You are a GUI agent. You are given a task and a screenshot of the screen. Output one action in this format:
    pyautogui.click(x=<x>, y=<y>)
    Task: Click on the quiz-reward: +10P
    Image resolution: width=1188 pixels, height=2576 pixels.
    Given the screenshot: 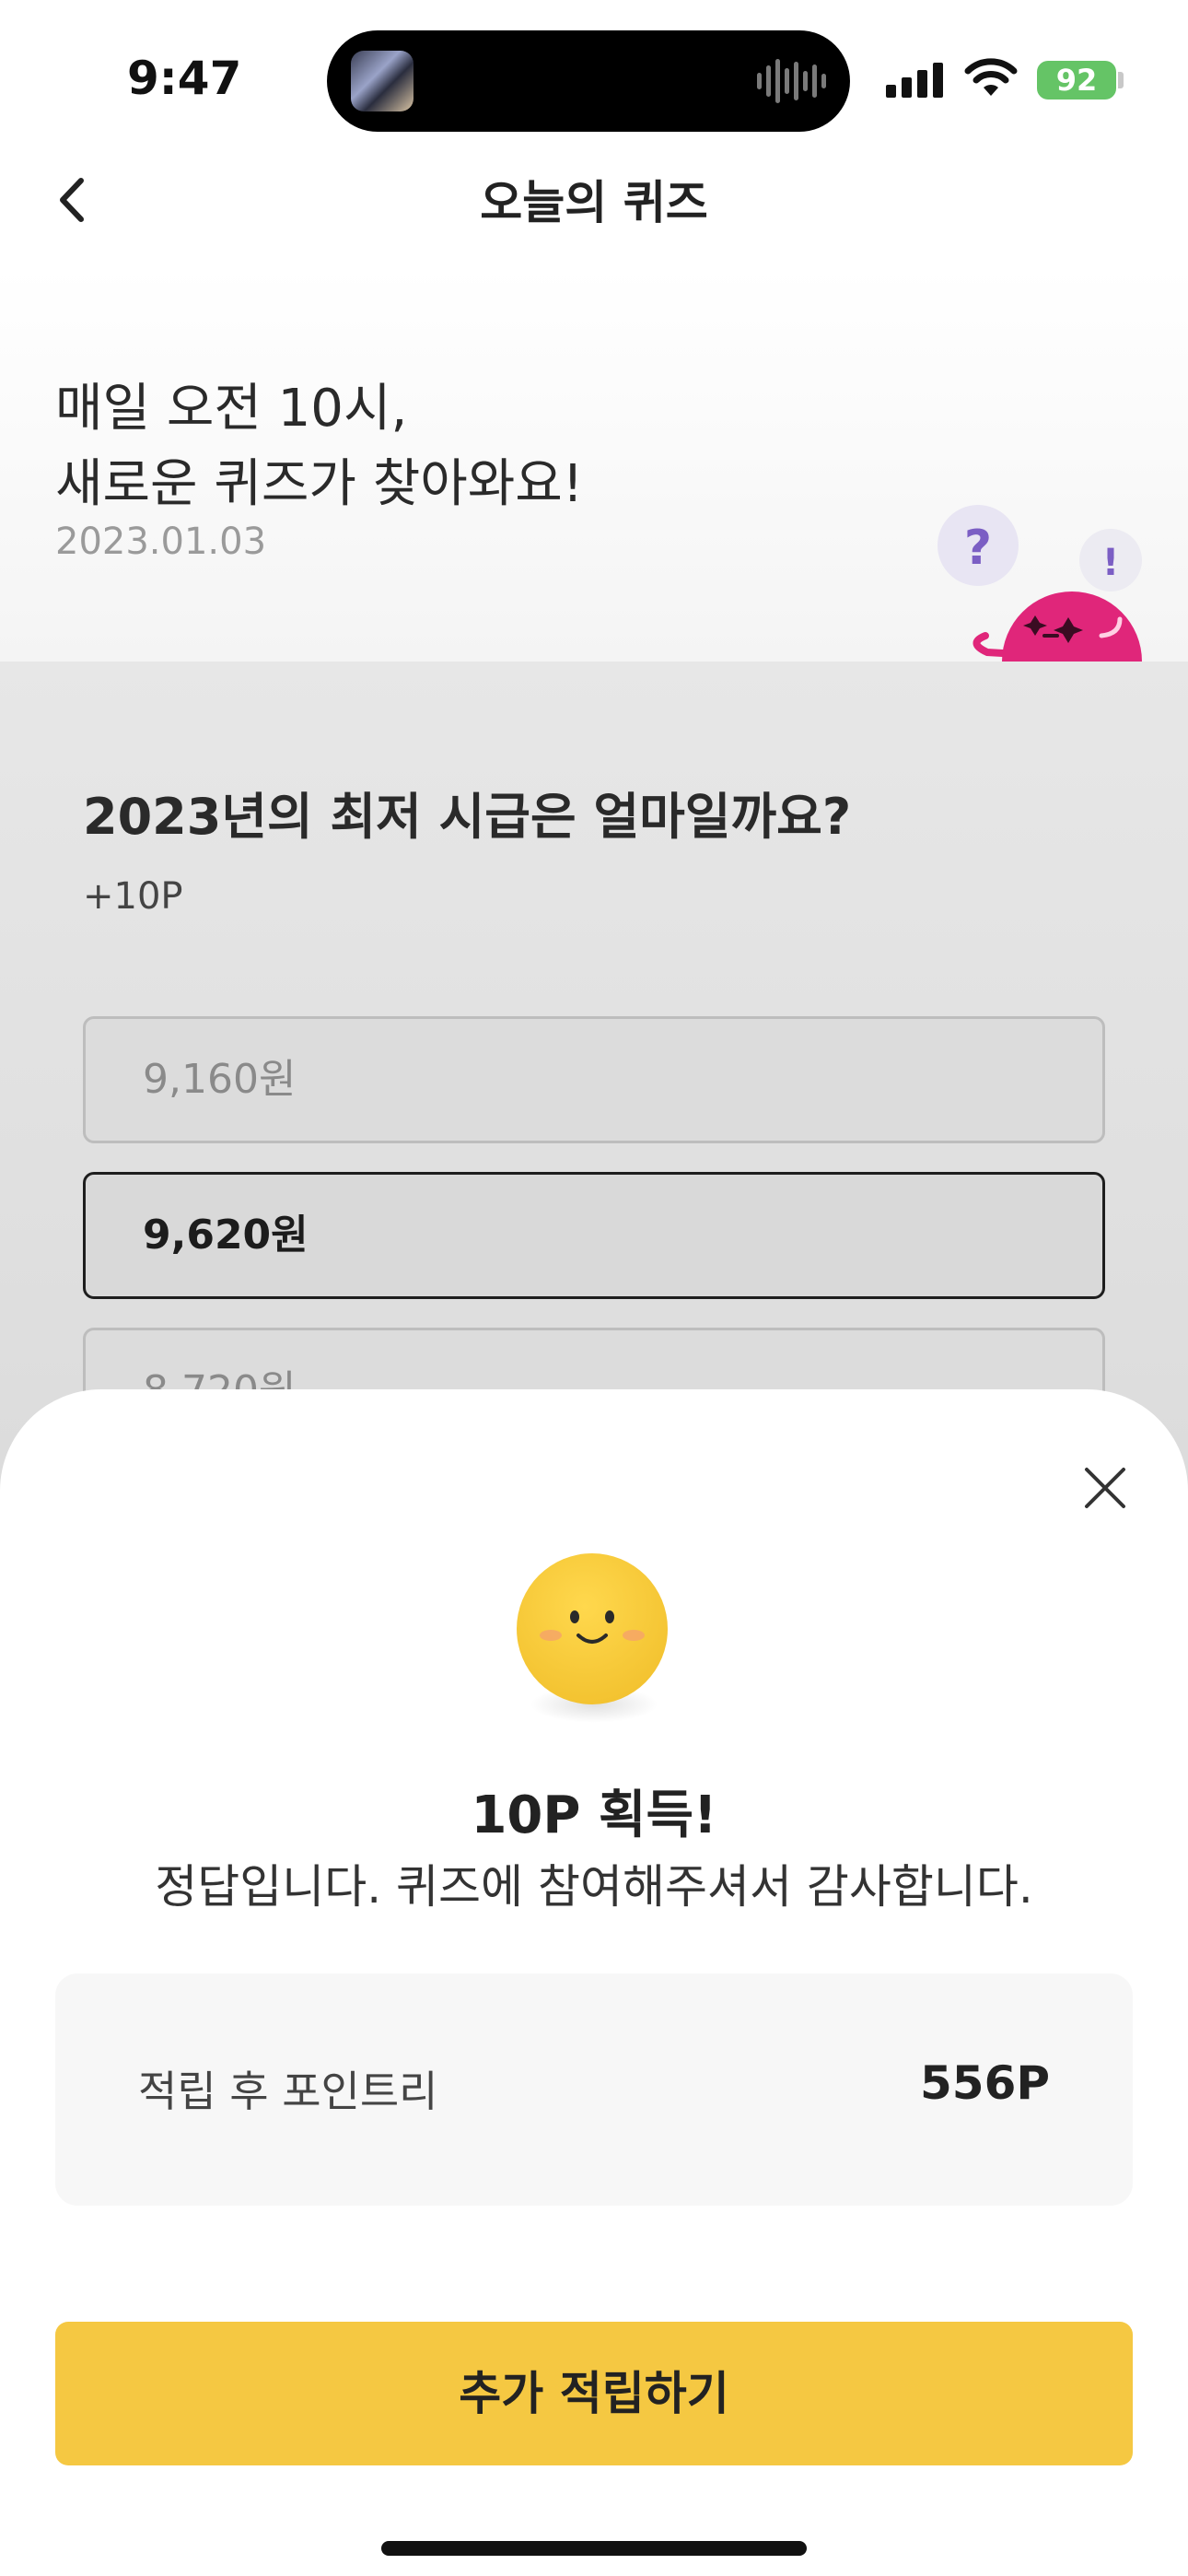 What is the action you would take?
    pyautogui.click(x=133, y=896)
    